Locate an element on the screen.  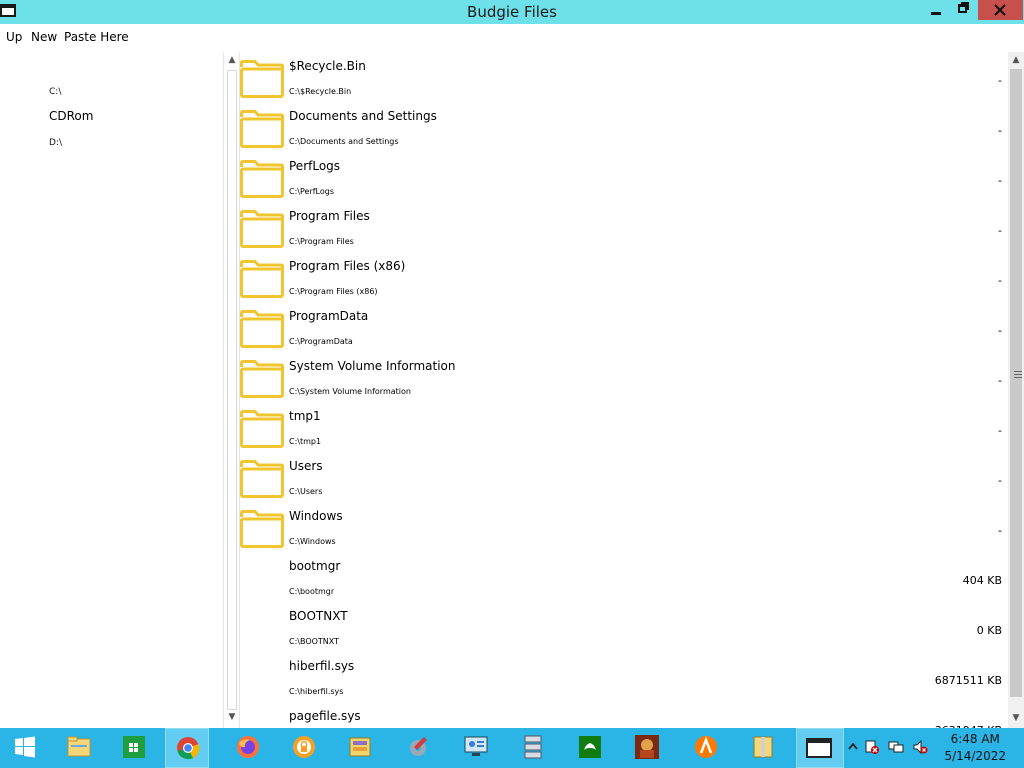
file-list-scrollbar: ▲ ▼ is located at coordinates (1016, 390).